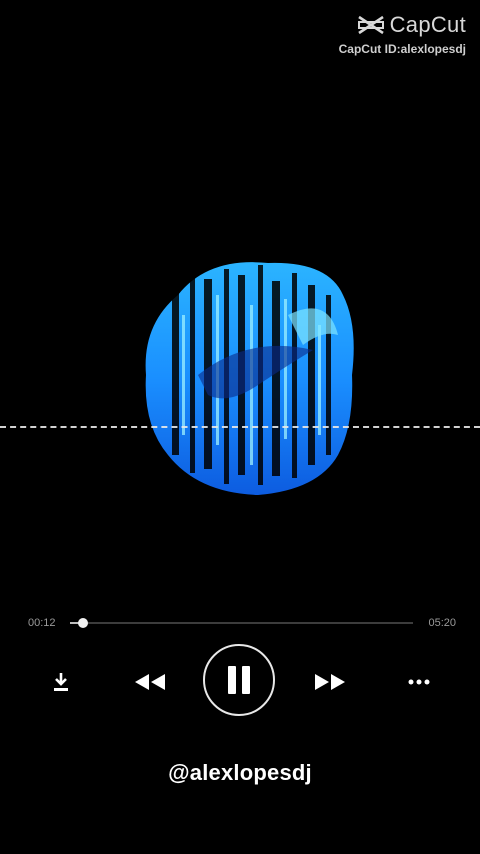 This screenshot has width=480, height=854. What do you see at coordinates (249, 378) in the screenshot?
I see `album-art-logo` at bounding box center [249, 378].